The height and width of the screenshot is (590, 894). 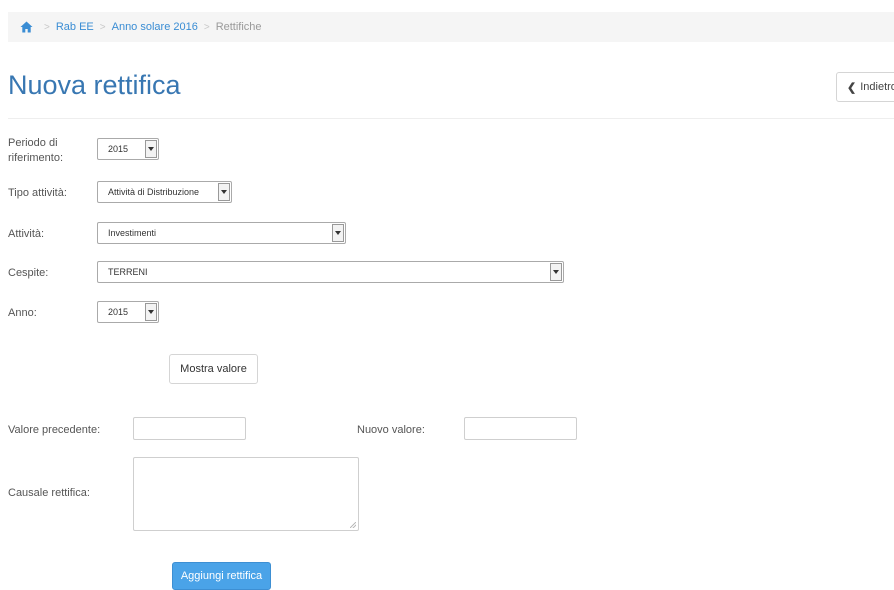 I want to click on anno-label: Anno:, so click(x=22, y=313).